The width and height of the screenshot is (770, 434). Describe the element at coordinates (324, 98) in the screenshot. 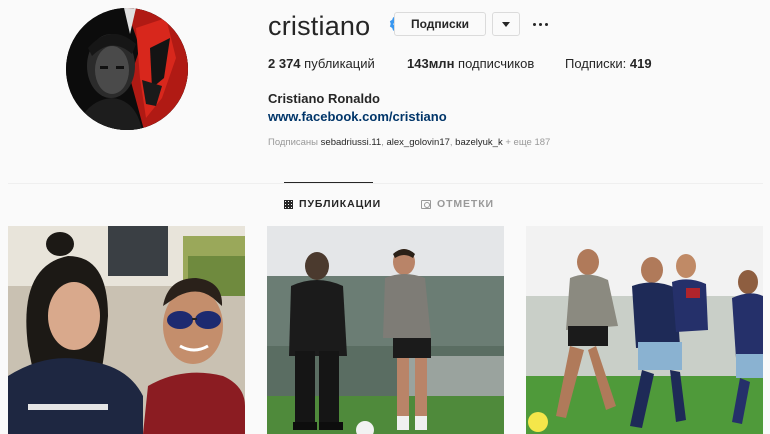

I see `profile-full-name: Cristiano Ronaldo` at that location.